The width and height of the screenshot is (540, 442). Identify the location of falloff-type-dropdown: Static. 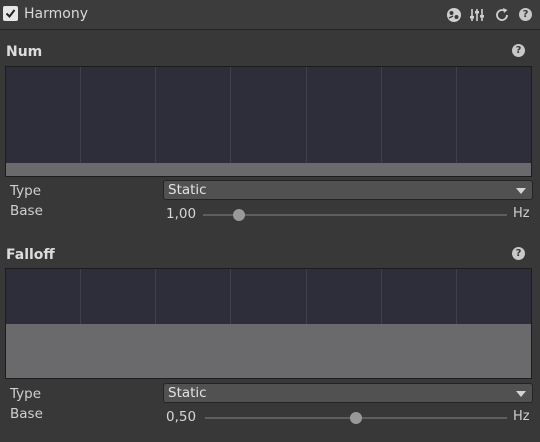
(348, 393).